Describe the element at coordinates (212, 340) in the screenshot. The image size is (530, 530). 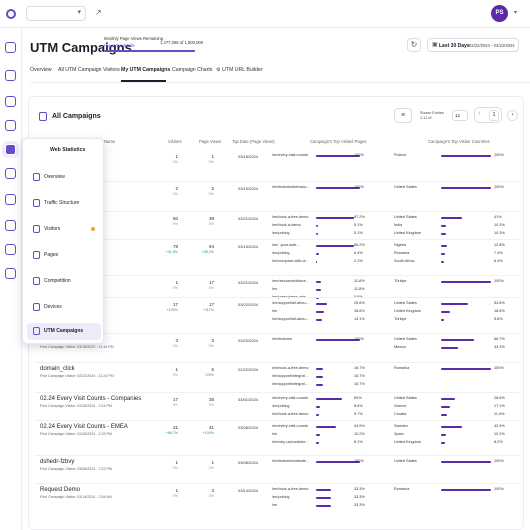
I see `page-views-value: 3` at that location.